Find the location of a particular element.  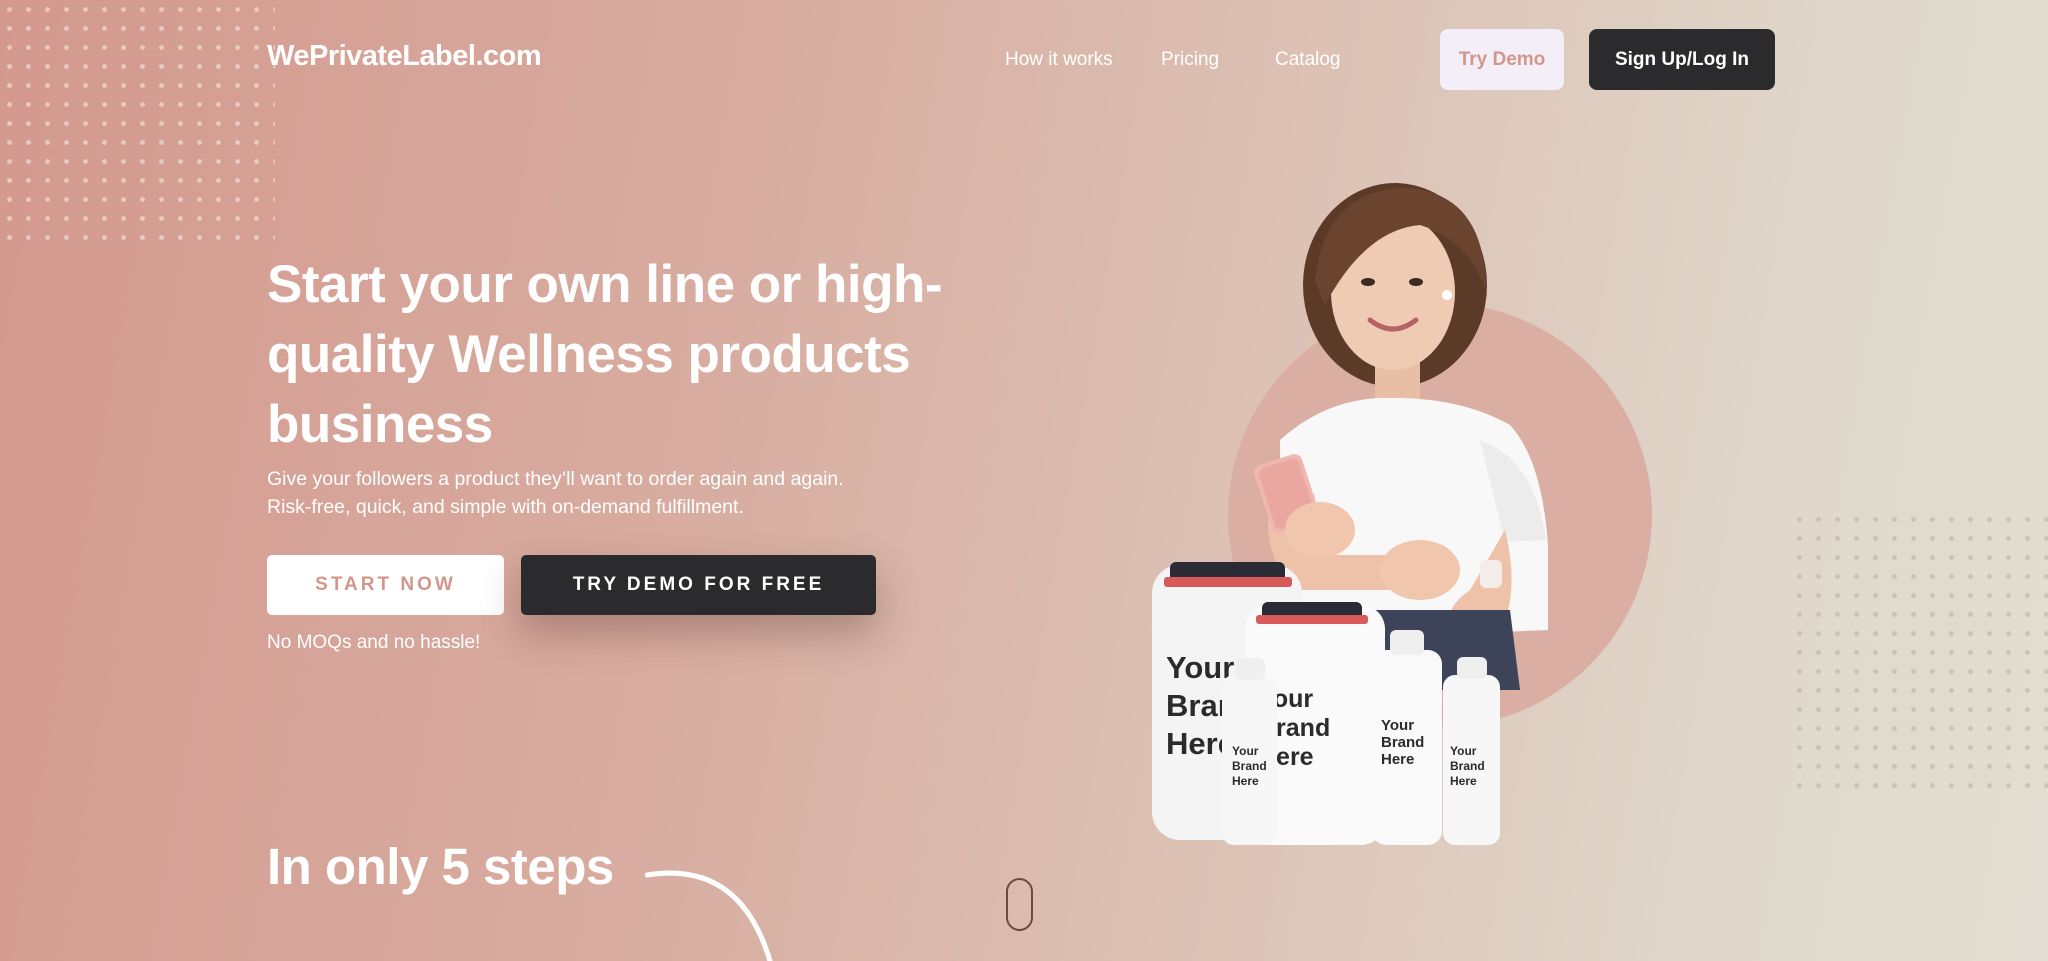

hero-headline-line: quality Wellness products is located at coordinates (589, 354).